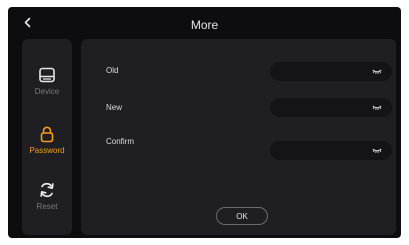  Describe the element at coordinates (120, 141) in the screenshot. I see `confirm-password-label: Confirm` at that location.